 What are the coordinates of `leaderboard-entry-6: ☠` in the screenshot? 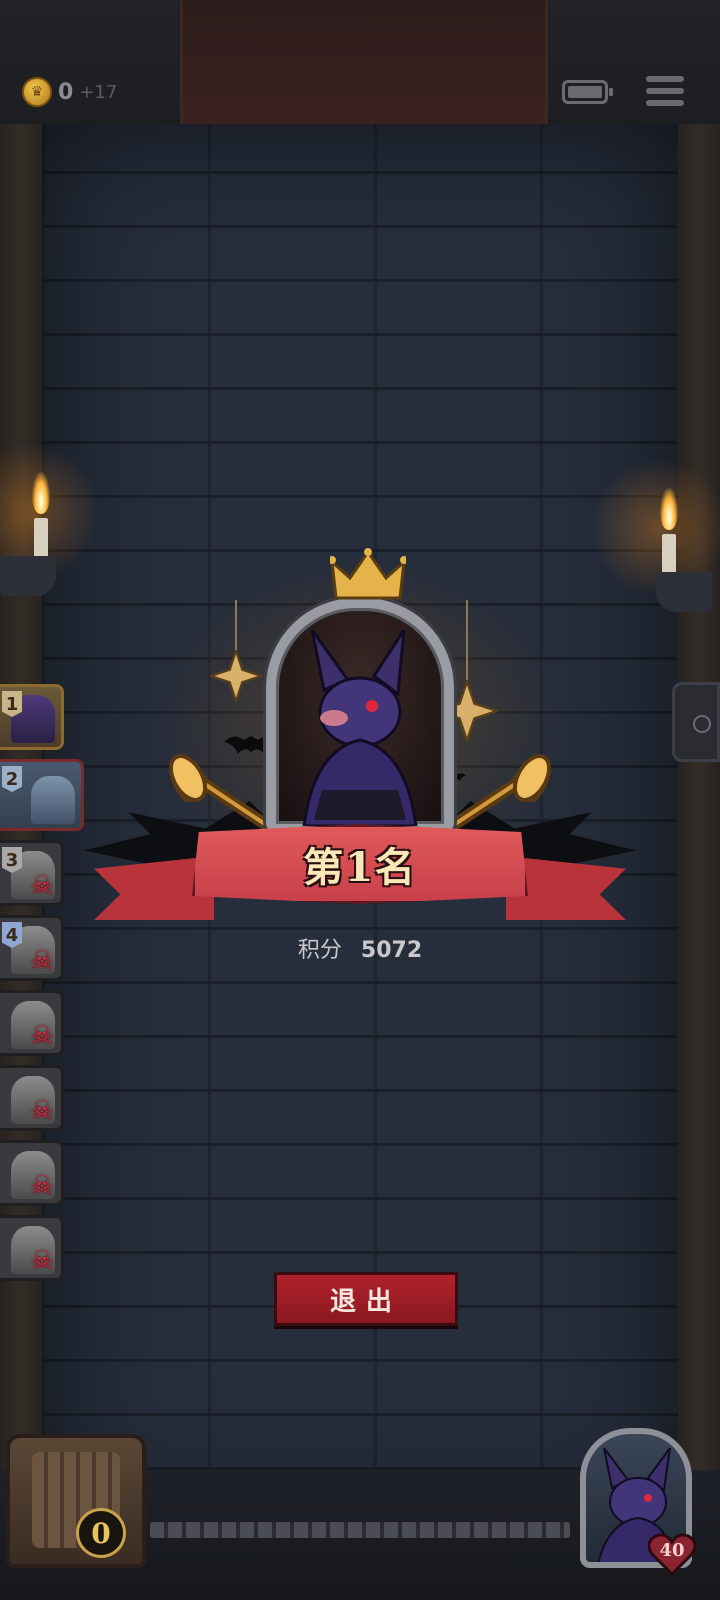 It's located at (32, 1098).